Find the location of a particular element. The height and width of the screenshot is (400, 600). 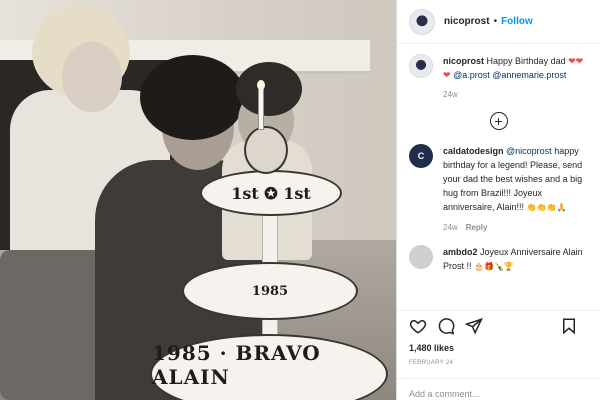

cake-middle-text: 1985 is located at coordinates (270, 291).